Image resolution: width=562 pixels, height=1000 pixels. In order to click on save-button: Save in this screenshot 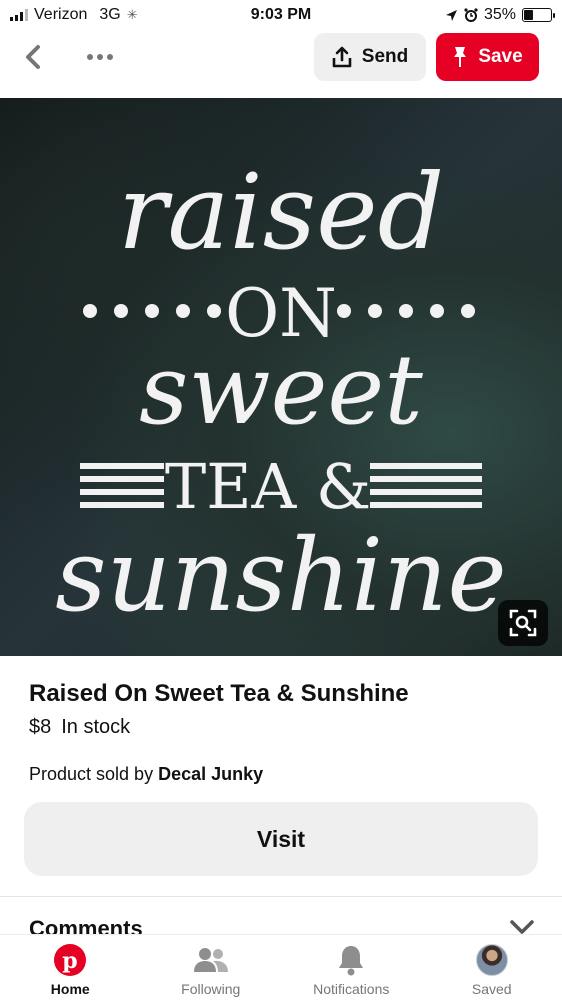, I will do `click(487, 57)`.